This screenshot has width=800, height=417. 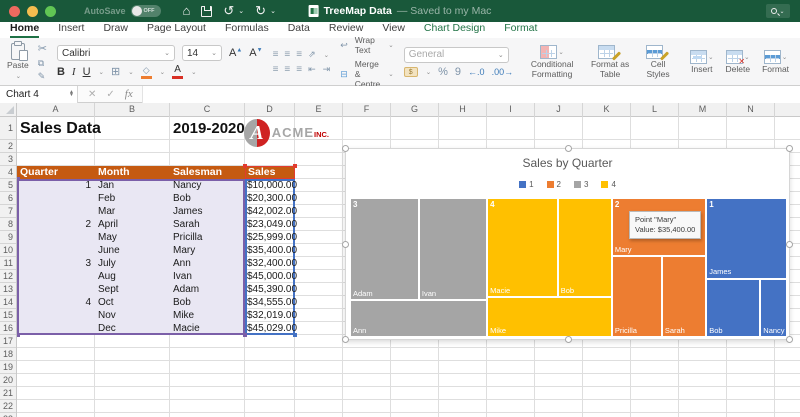 I want to click on tab-draw: Draw, so click(x=115, y=30).